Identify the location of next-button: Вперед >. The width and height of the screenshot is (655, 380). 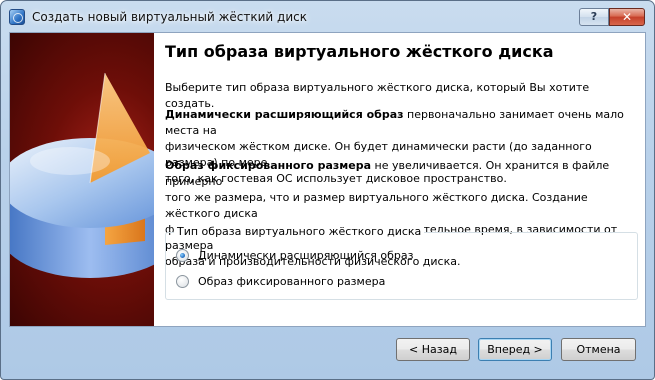
(515, 349).